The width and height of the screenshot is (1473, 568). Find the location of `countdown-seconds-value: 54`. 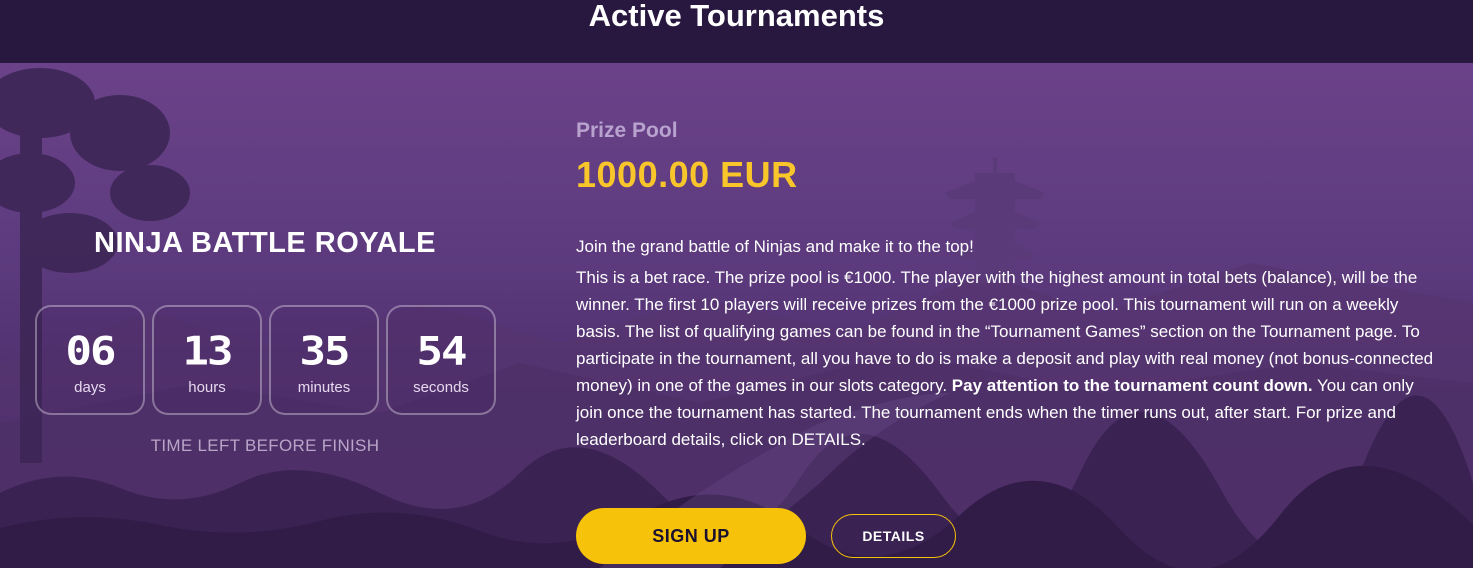

countdown-seconds-value: 54 is located at coordinates (442, 351).